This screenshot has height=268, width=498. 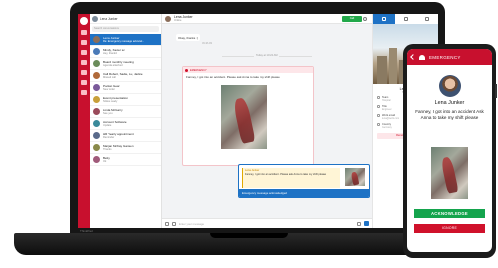 I want to click on chat-icon, so click(x=84, y=32).